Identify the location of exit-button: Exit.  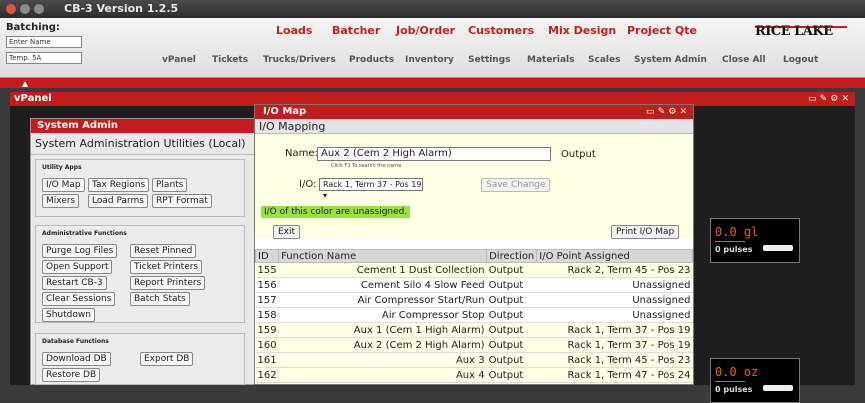
(287, 232).